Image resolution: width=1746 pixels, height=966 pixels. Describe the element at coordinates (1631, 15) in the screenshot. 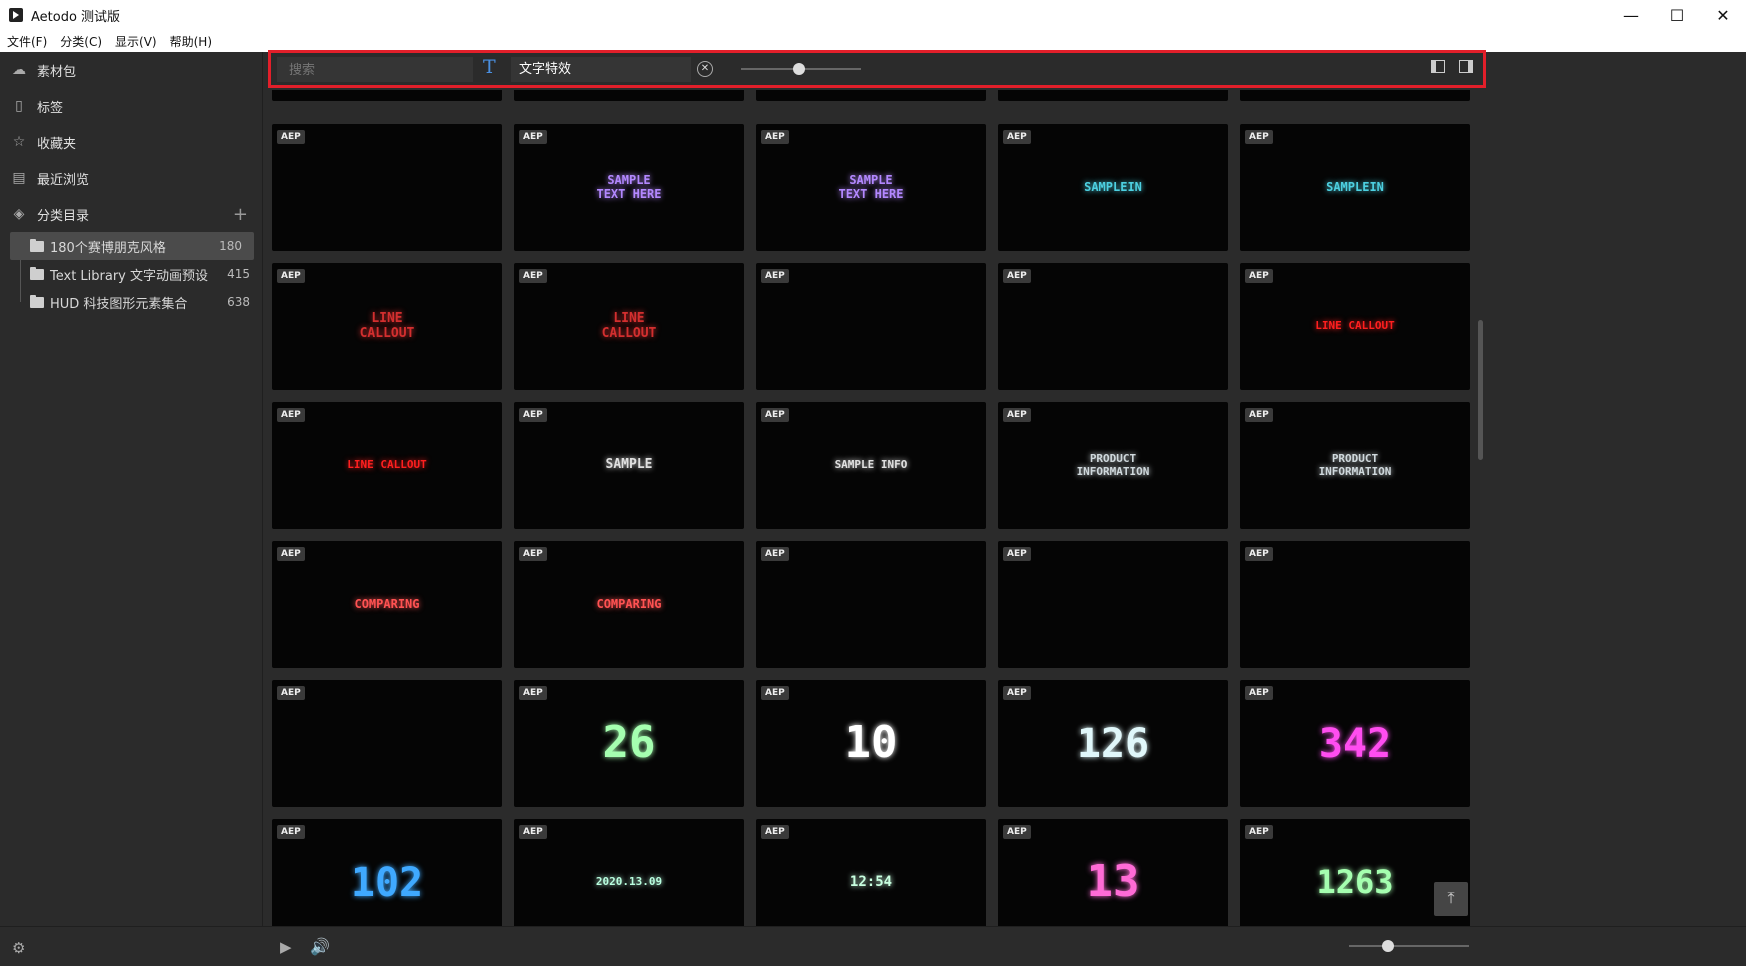

I see `minimize-button: —` at that location.